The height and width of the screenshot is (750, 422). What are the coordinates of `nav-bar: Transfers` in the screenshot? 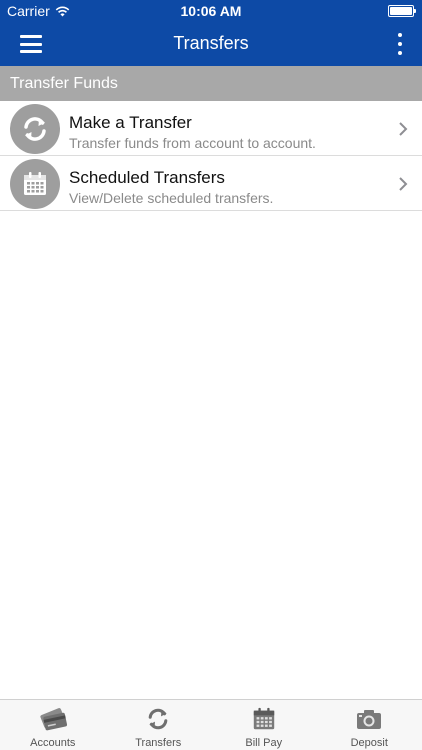 It's located at (211, 44).